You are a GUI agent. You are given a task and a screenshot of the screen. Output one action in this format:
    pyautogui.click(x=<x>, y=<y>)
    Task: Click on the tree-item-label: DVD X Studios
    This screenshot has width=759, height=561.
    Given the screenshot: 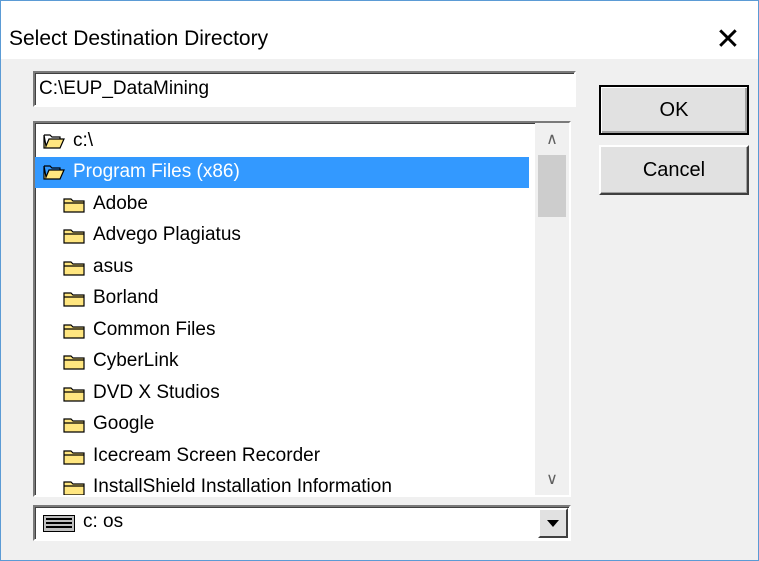 What is the action you would take?
    pyautogui.click(x=156, y=392)
    